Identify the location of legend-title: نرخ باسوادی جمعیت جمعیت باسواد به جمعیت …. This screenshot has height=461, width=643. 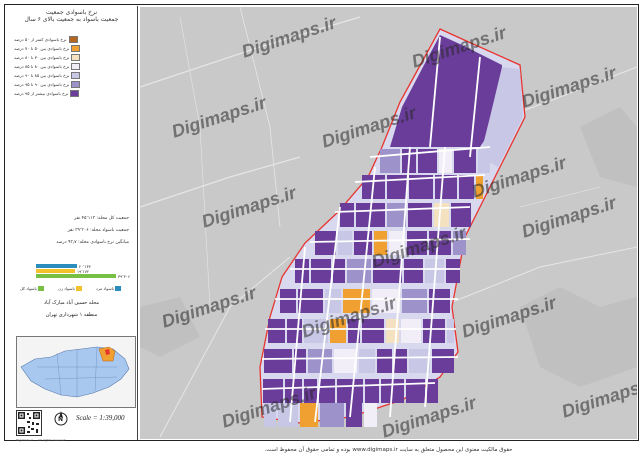
(71, 16).